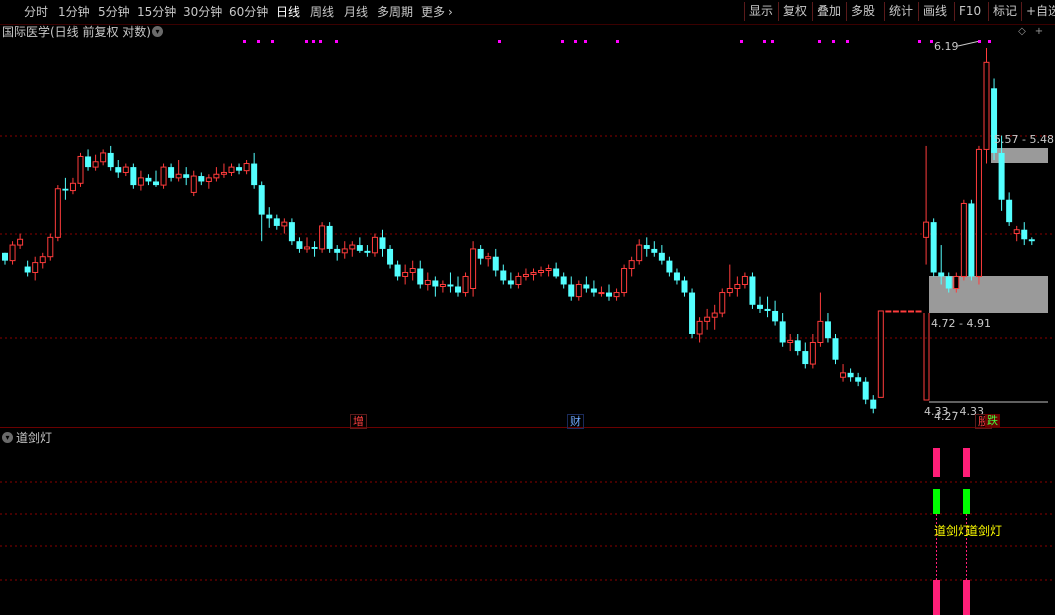 The width and height of the screenshot is (1055, 615). Describe the element at coordinates (288, 12) in the screenshot. I see `period-tab-daily: 日线` at that location.